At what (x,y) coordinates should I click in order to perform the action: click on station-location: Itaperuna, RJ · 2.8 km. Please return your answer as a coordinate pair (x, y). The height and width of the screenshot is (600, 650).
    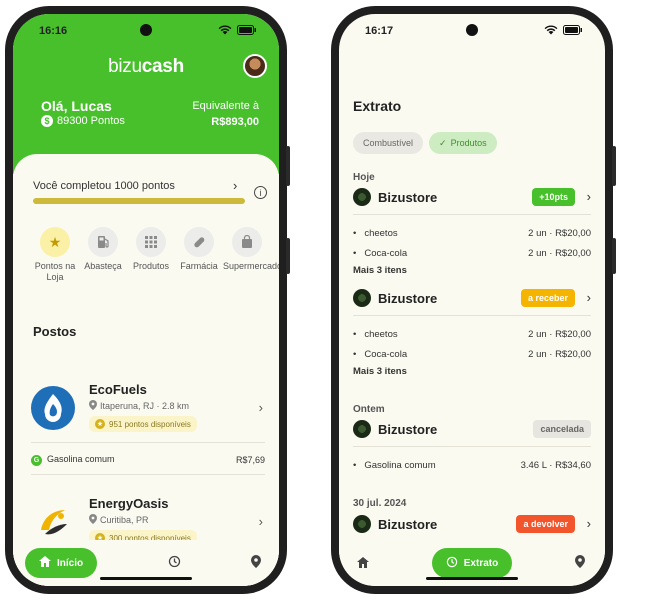
    Looking at the image, I should click on (139, 406).